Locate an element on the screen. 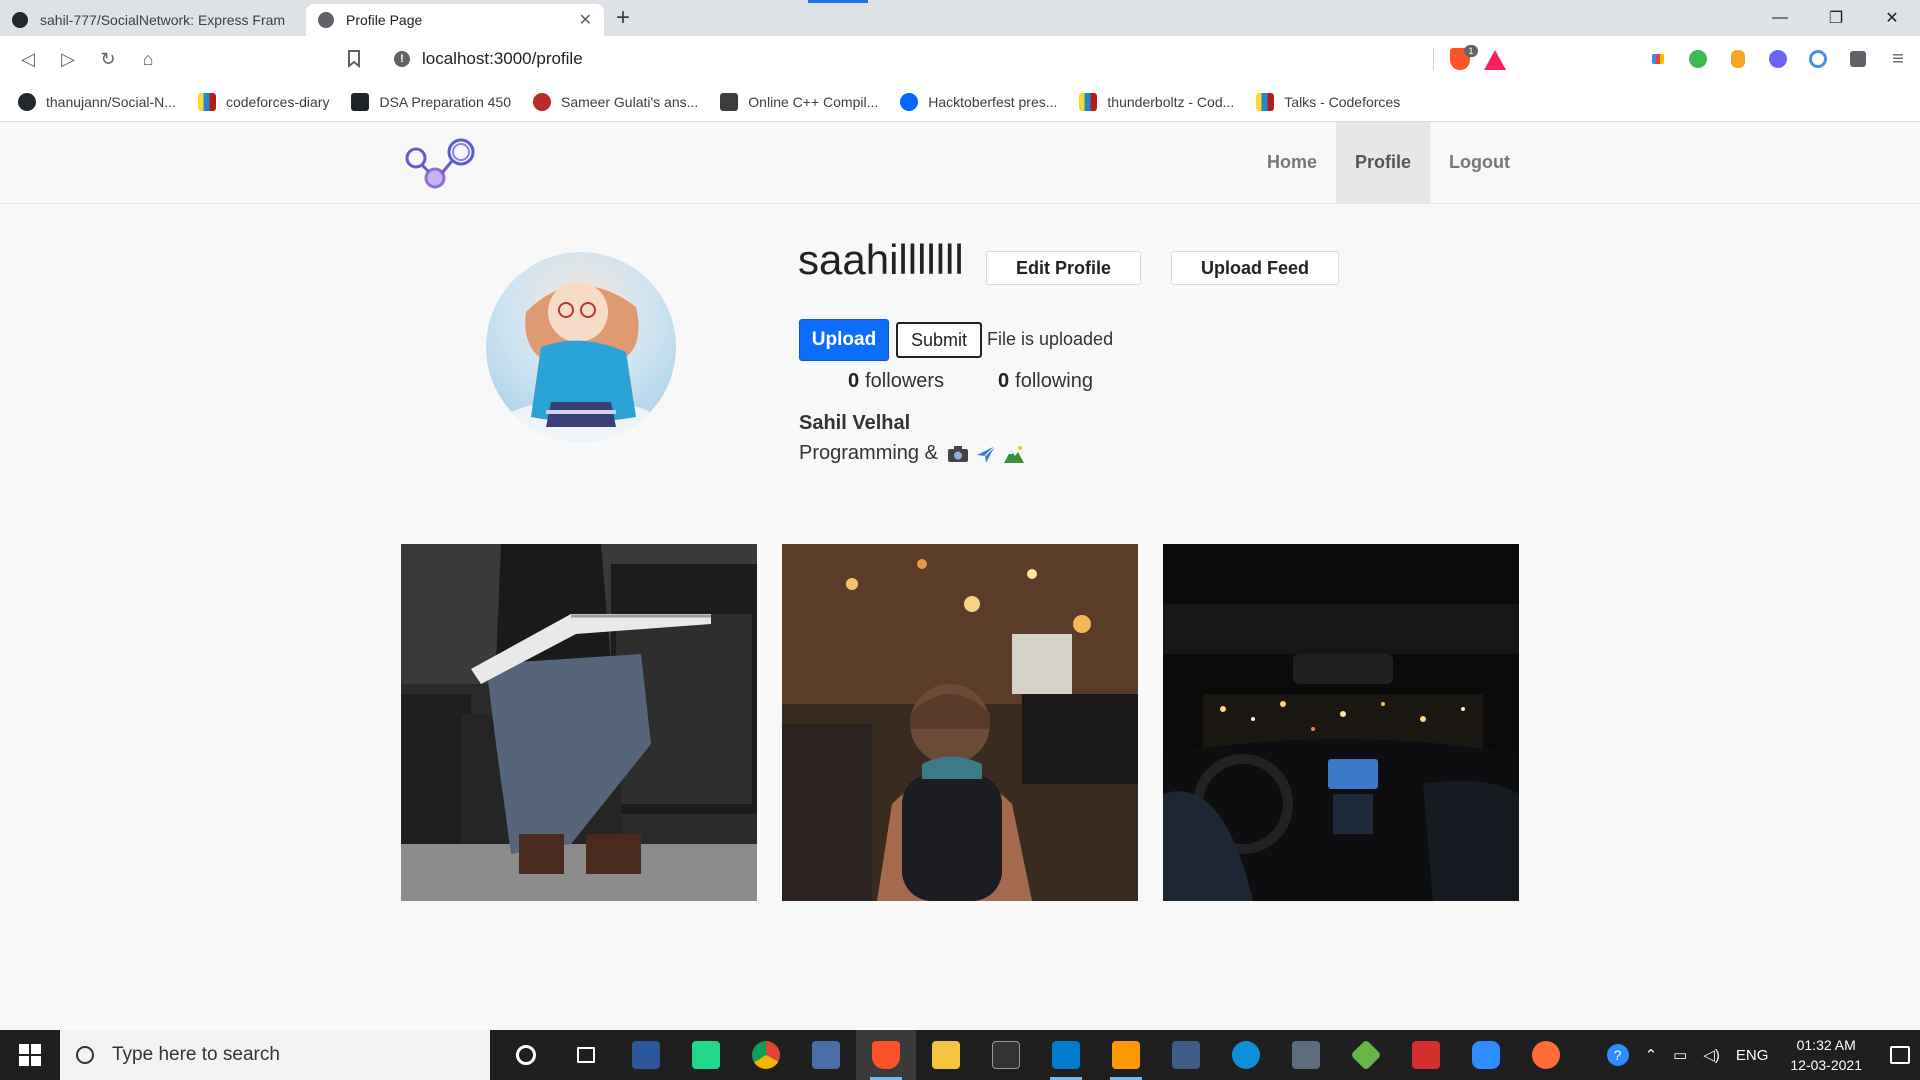  maximize-button: ❐ is located at coordinates (1836, 18).